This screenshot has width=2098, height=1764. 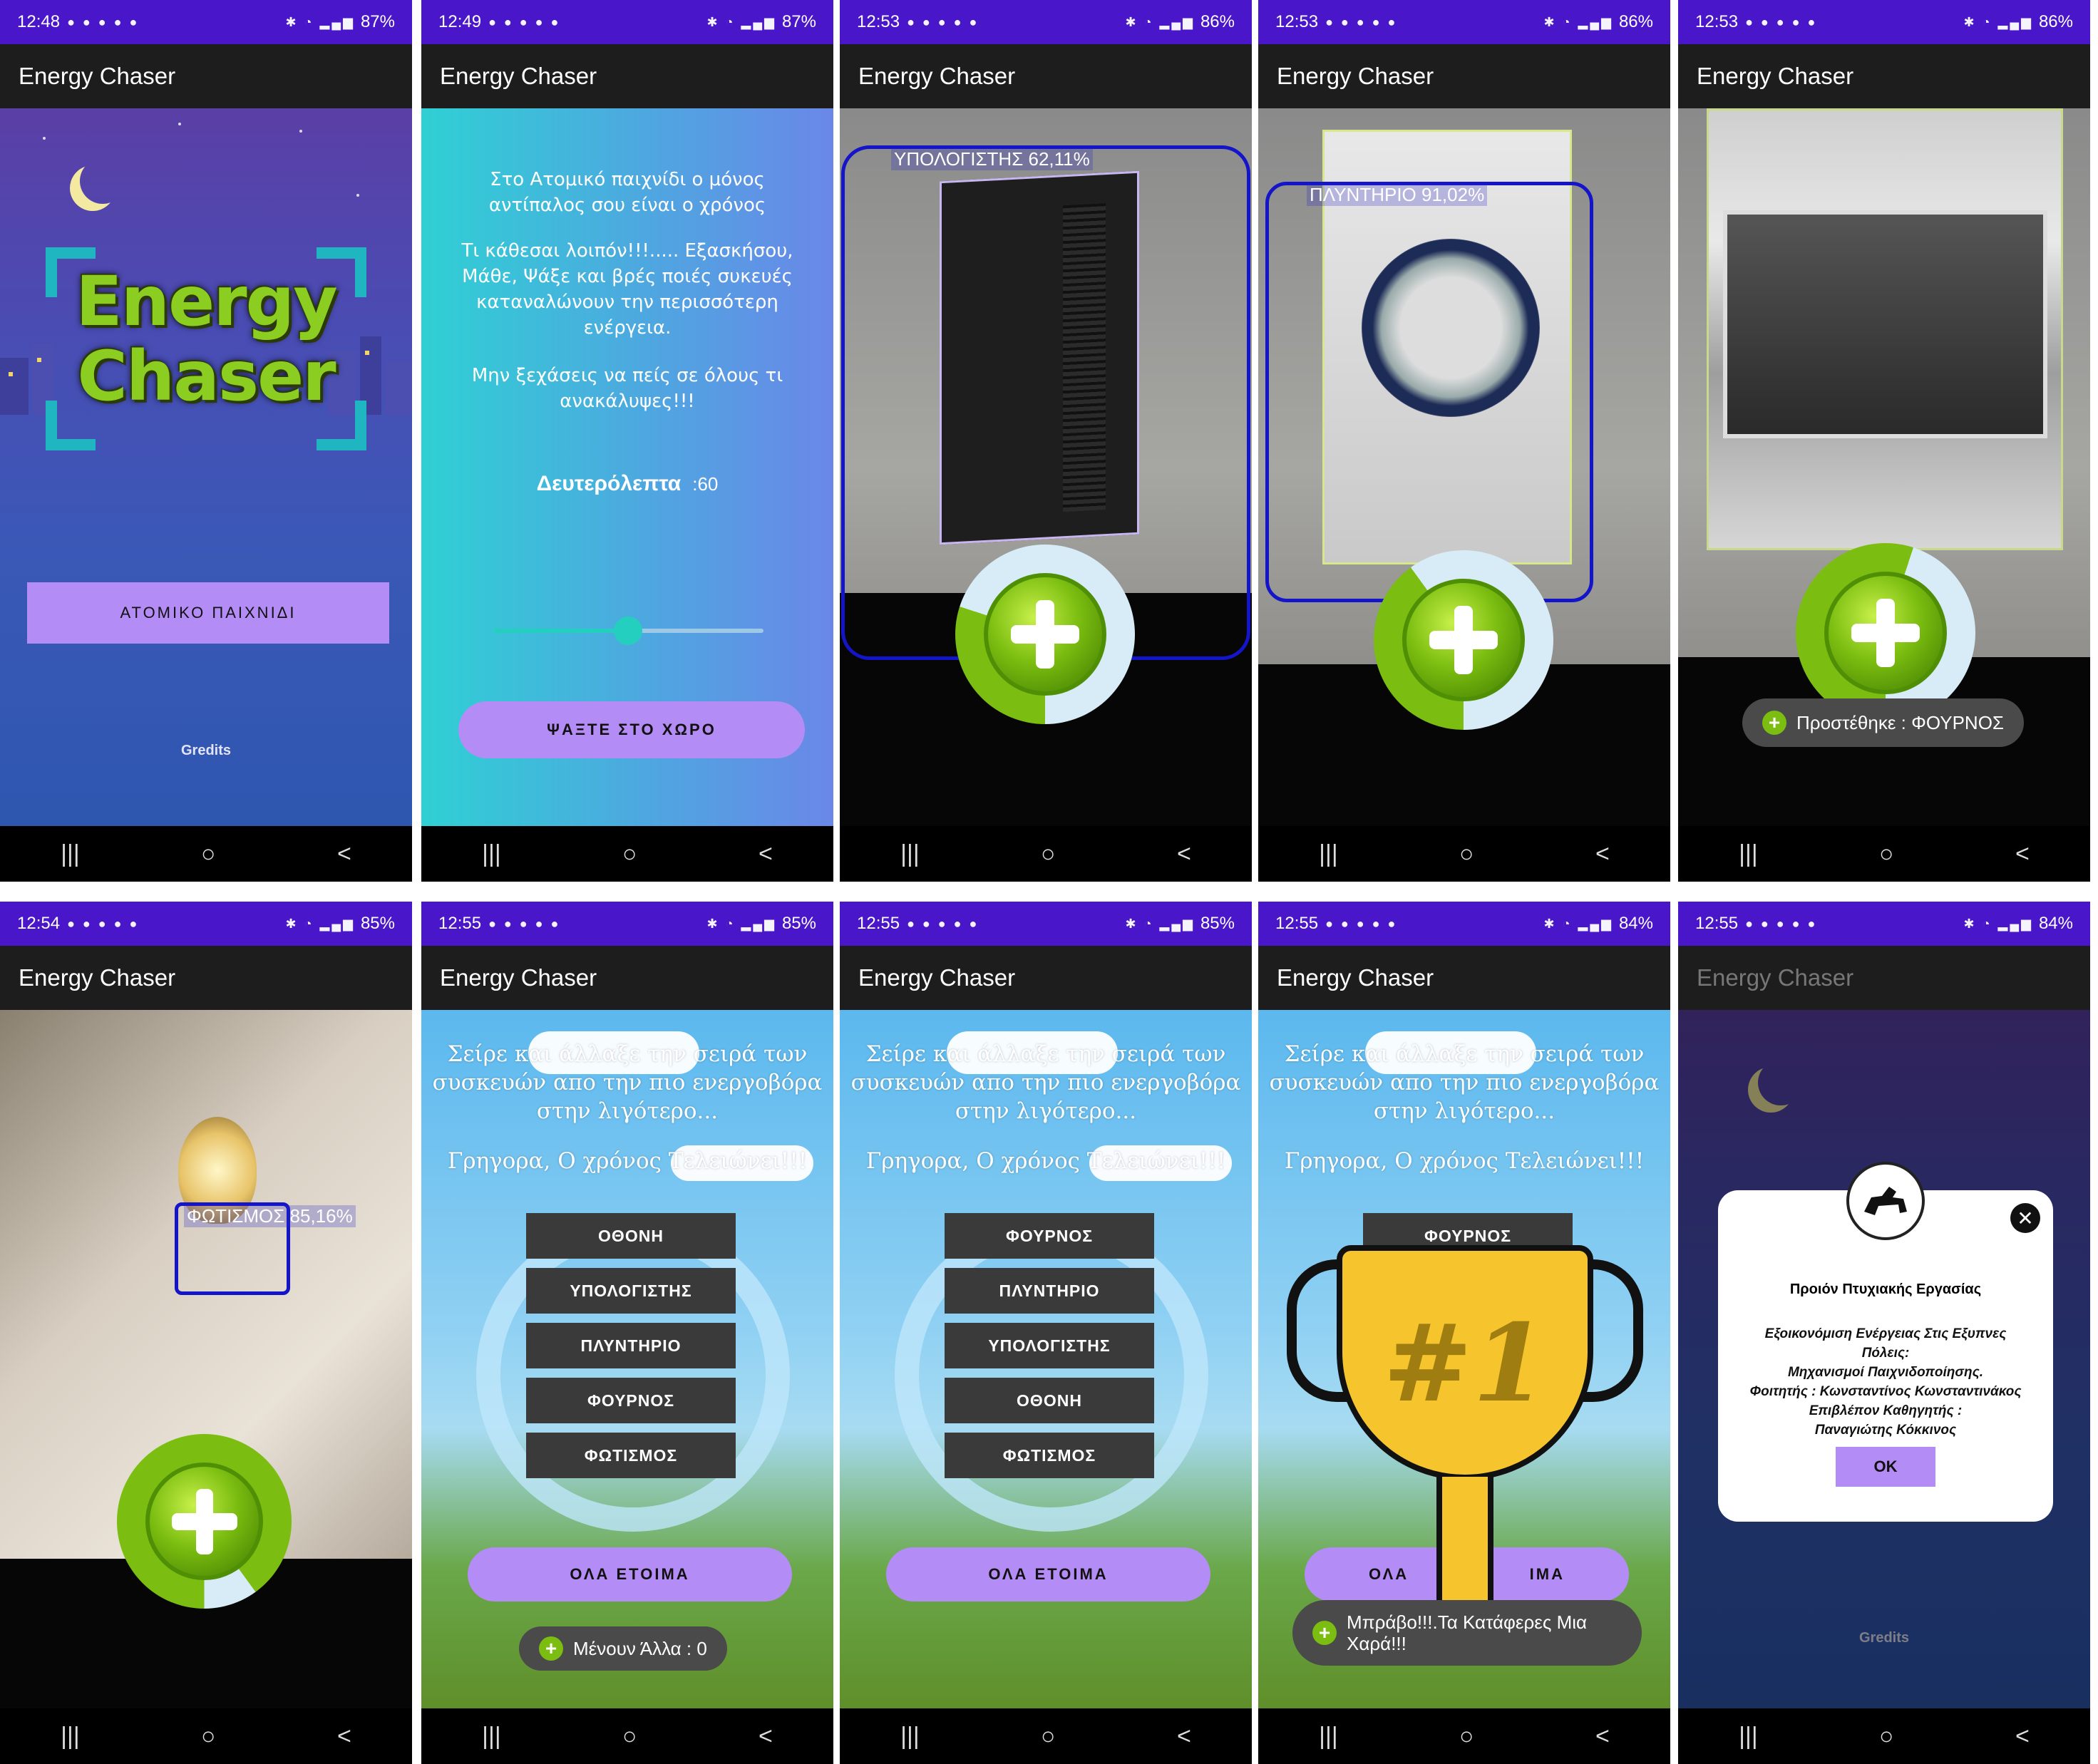 I want to click on dialog-title: Προιόν Πτυχιακής Εργασίας, so click(x=1885, y=1289).